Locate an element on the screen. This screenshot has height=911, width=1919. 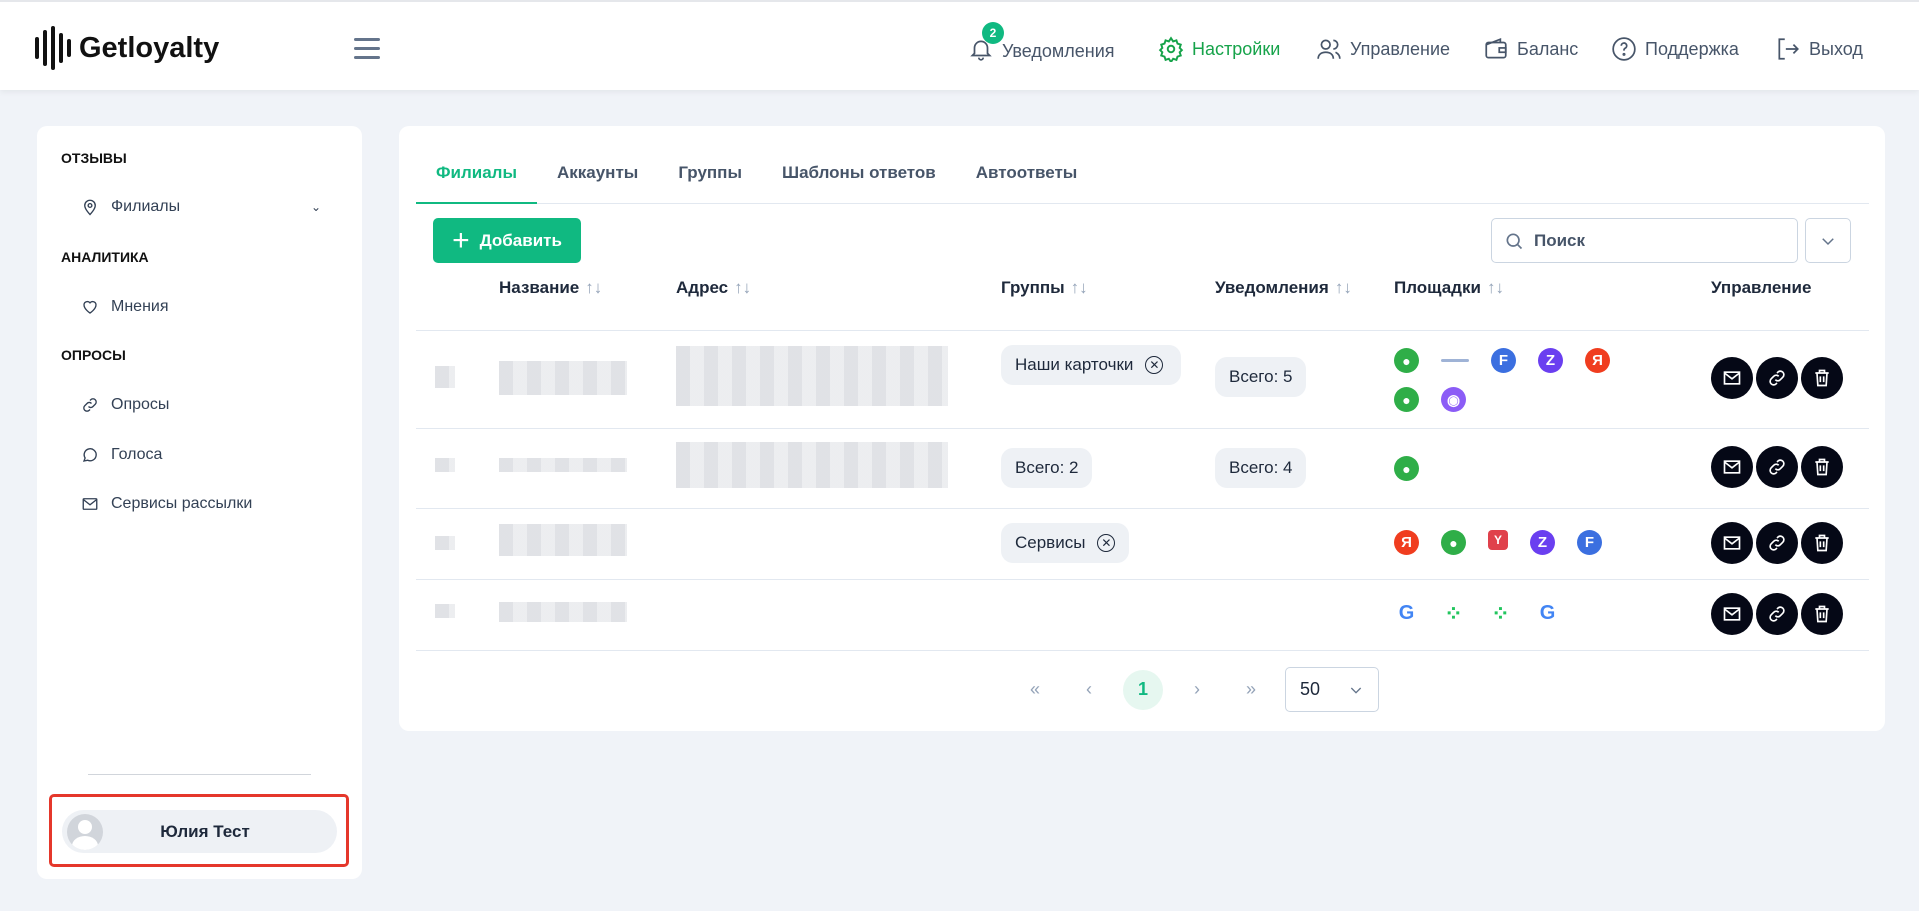
section-surveys: ОПРОСЫ is located at coordinates (93, 355).